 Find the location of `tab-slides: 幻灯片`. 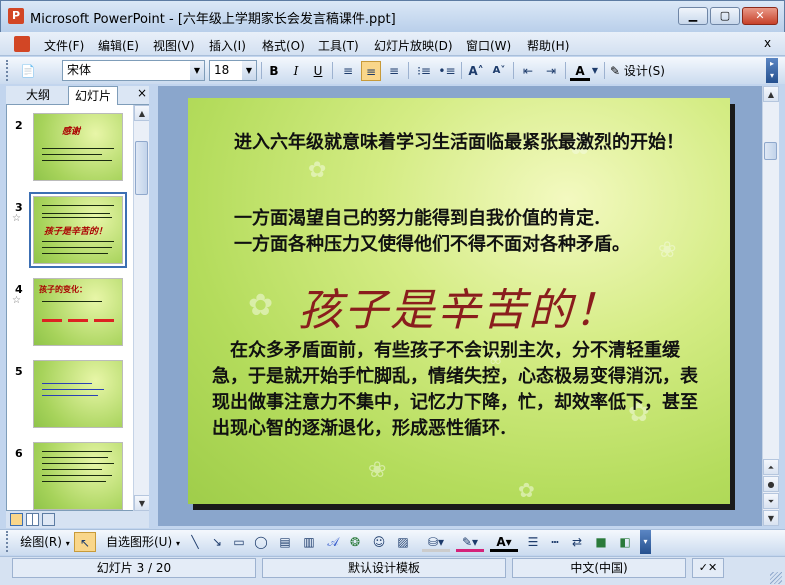

tab-slides: 幻灯片 is located at coordinates (93, 95).